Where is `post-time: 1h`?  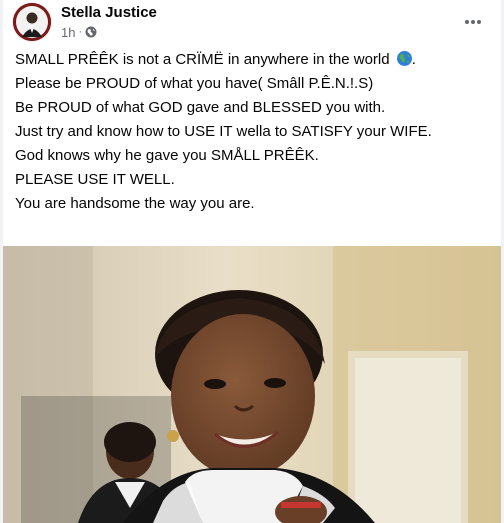 post-time: 1h is located at coordinates (68, 32).